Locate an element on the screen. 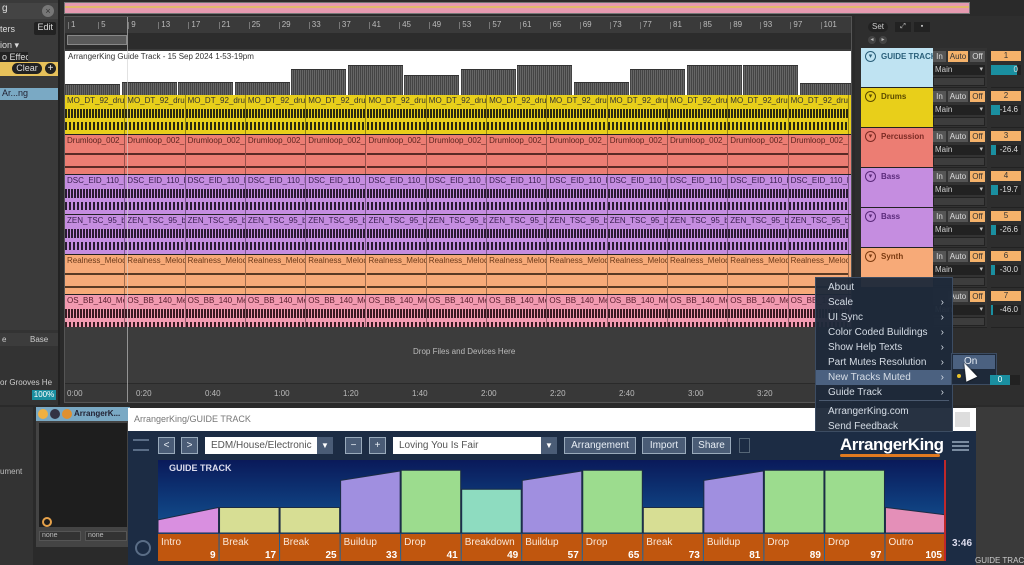  plugin-close-button is located at coordinates (962, 419).